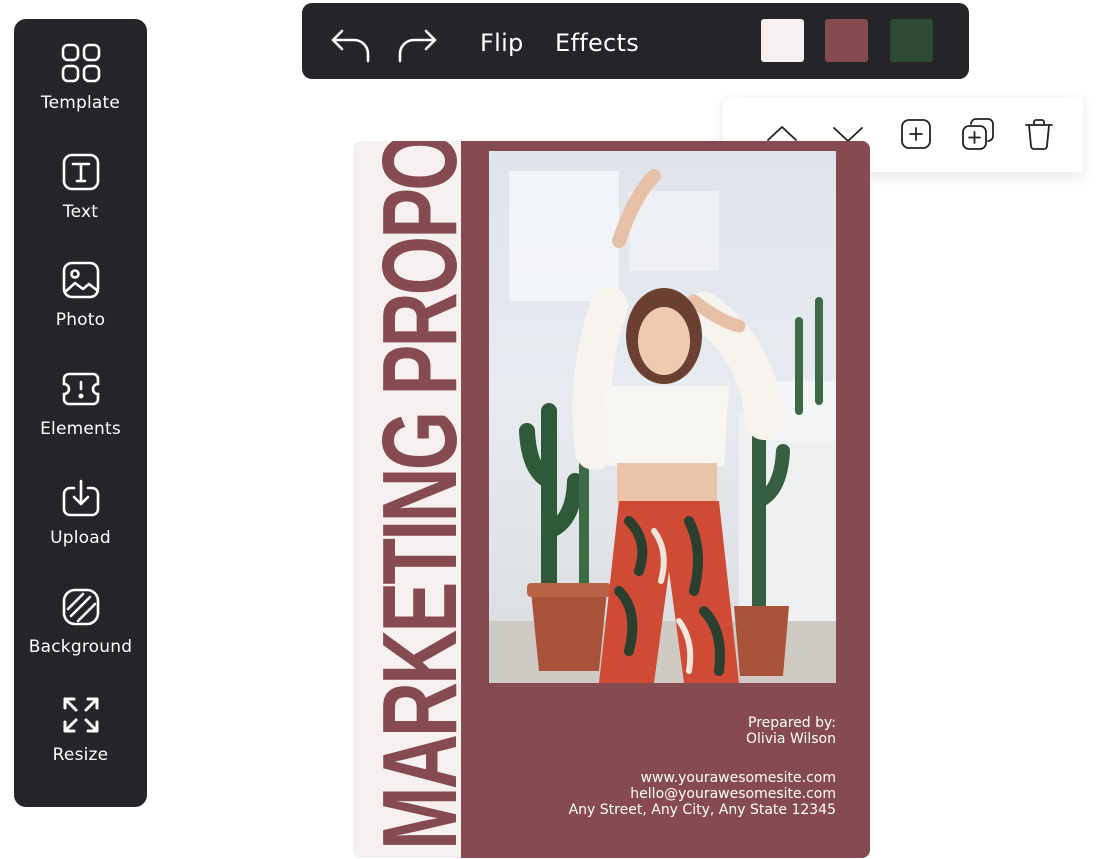 Image resolution: width=1099 pixels, height=859 pixels. Describe the element at coordinates (80, 280) in the screenshot. I see `photo-icon` at that location.